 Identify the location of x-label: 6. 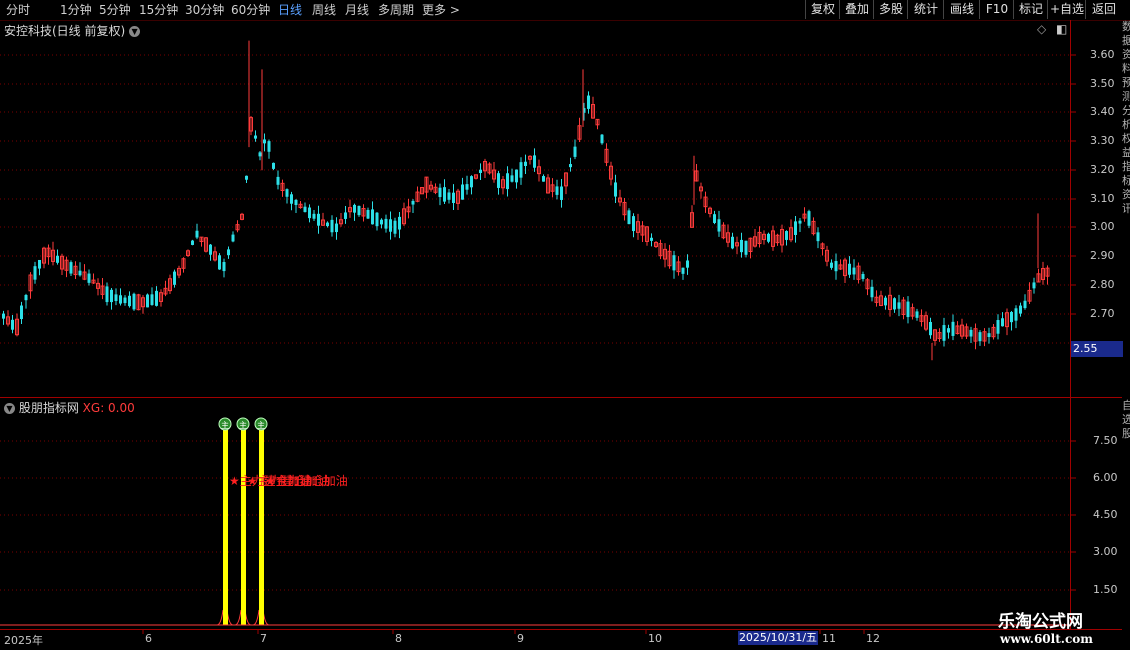
(148, 638).